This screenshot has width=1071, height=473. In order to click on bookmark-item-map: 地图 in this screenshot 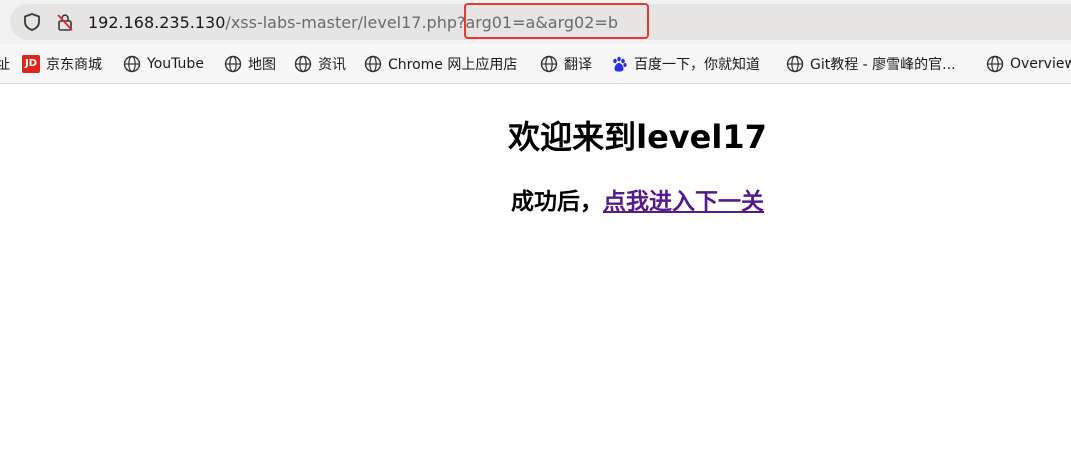, I will do `click(250, 64)`.